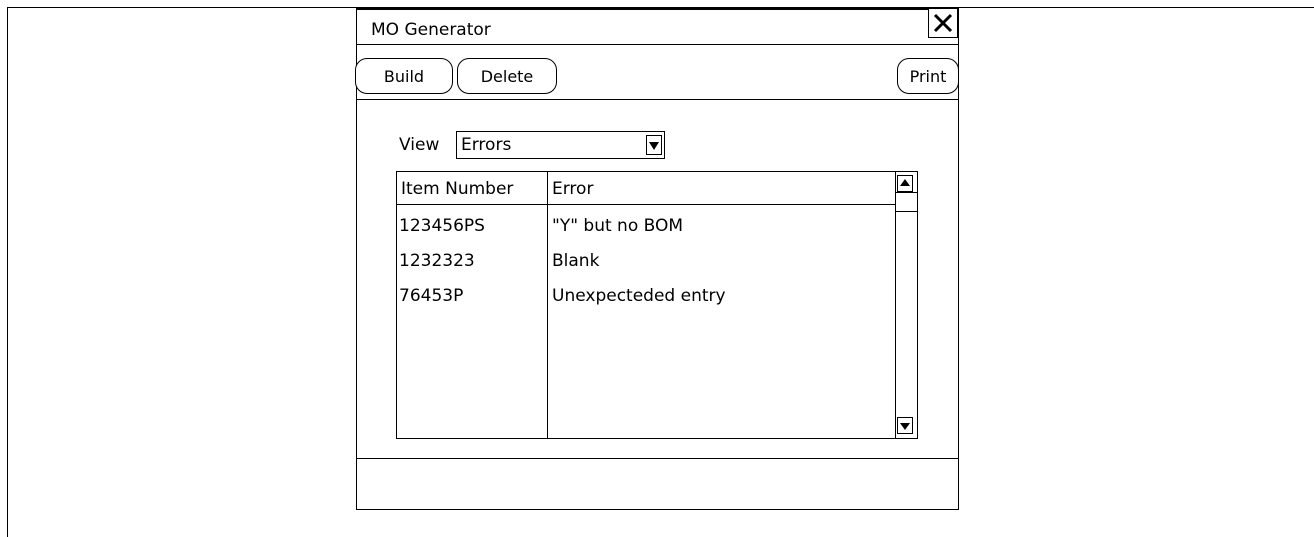 The image size is (1314, 537). Describe the element at coordinates (618, 226) in the screenshot. I see `error-cell: "Y" but no BOM` at that location.